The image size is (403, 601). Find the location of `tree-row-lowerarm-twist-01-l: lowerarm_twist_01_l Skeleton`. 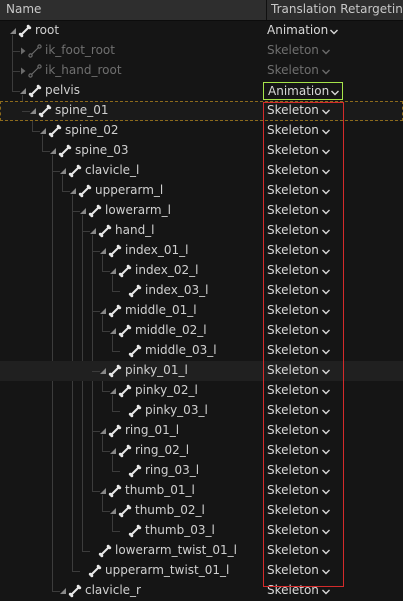

tree-row-lowerarm-twist-01-l: lowerarm_twist_01_l Skeleton is located at coordinates (201, 551).